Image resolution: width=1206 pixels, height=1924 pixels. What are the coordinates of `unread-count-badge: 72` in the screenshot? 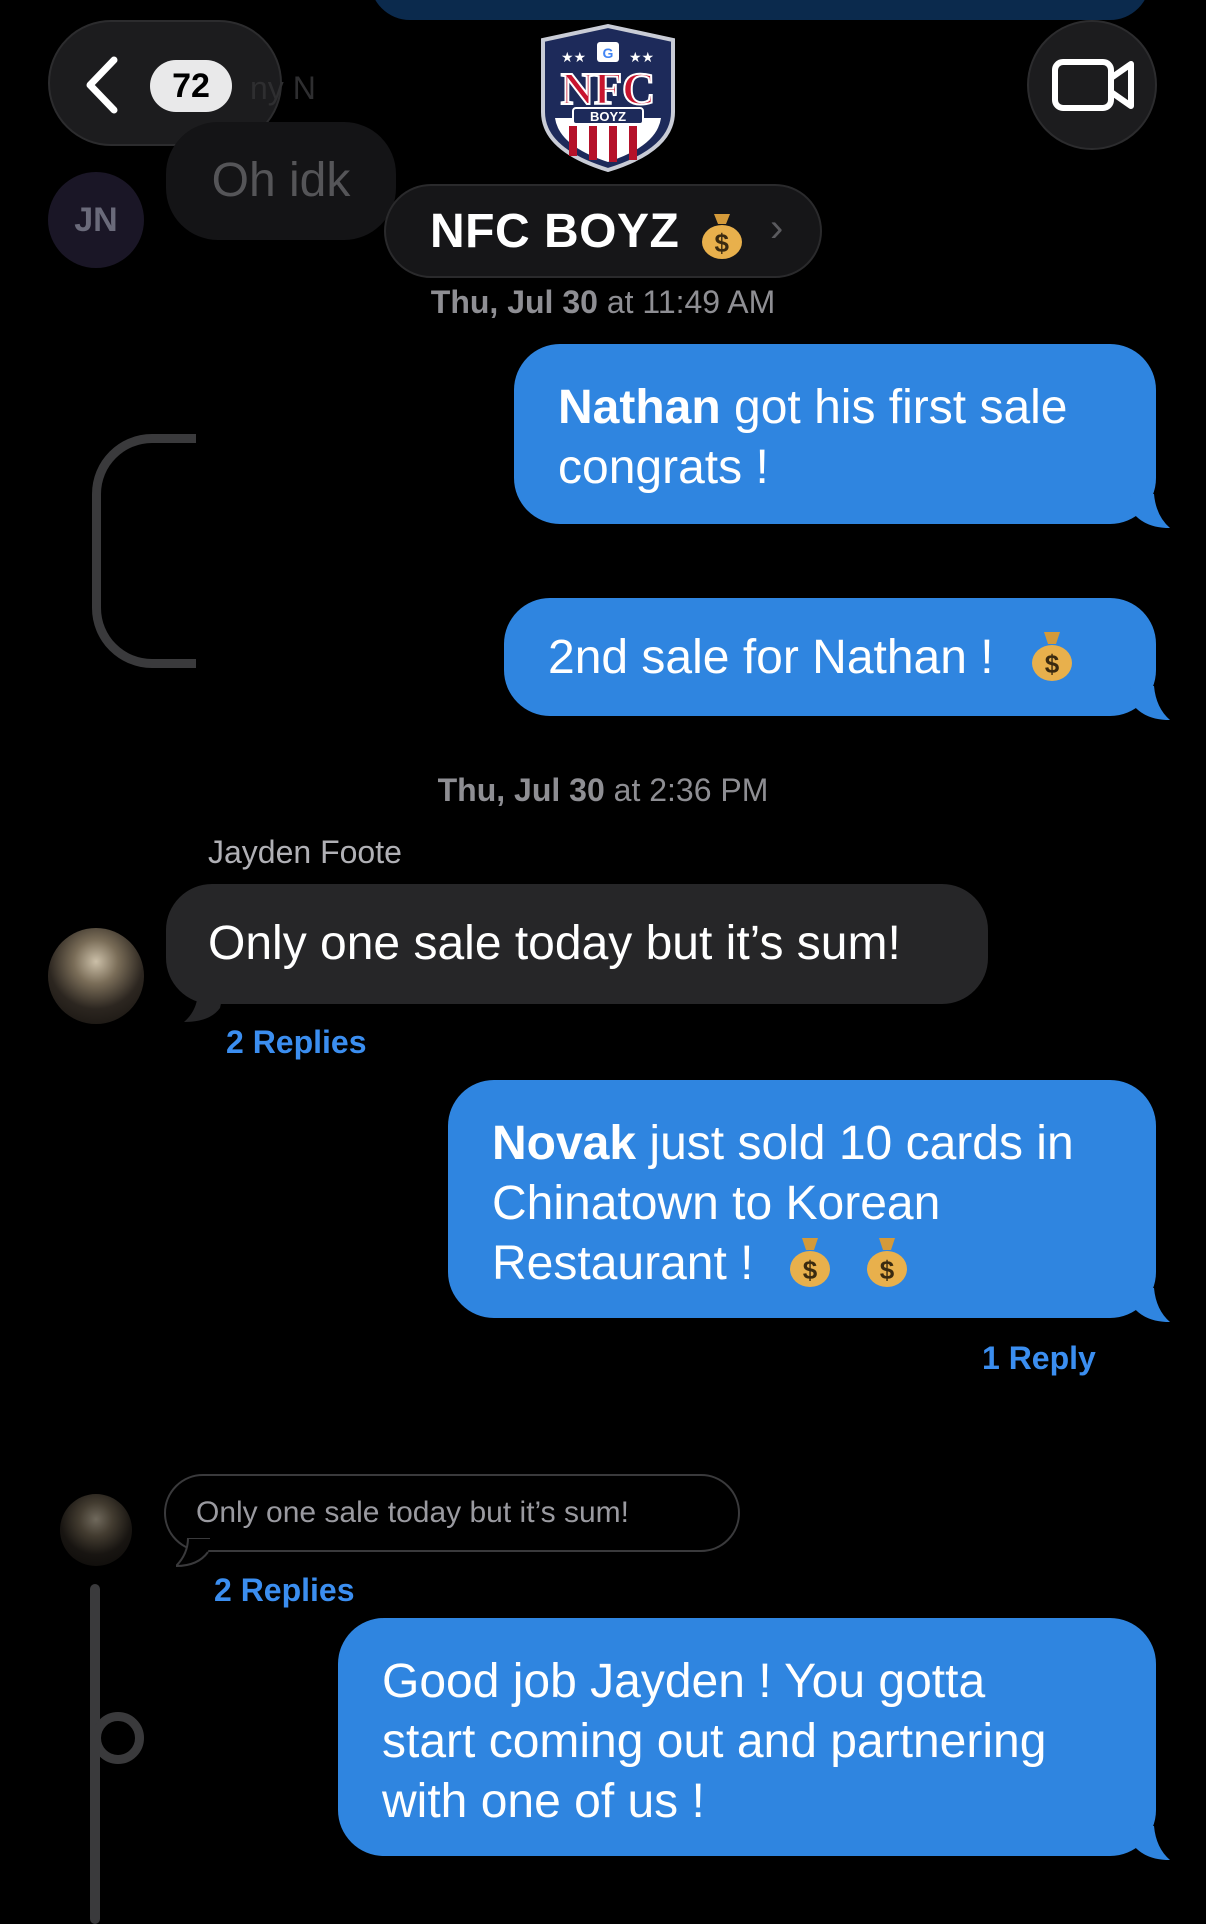 It's located at (191, 86).